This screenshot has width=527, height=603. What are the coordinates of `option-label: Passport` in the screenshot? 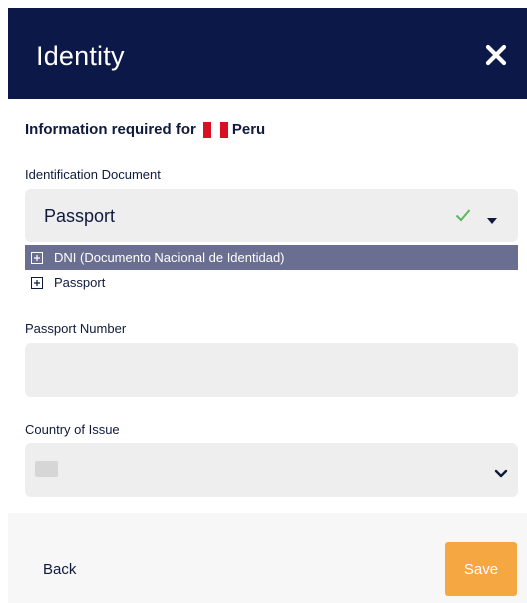 It's located at (80, 282).